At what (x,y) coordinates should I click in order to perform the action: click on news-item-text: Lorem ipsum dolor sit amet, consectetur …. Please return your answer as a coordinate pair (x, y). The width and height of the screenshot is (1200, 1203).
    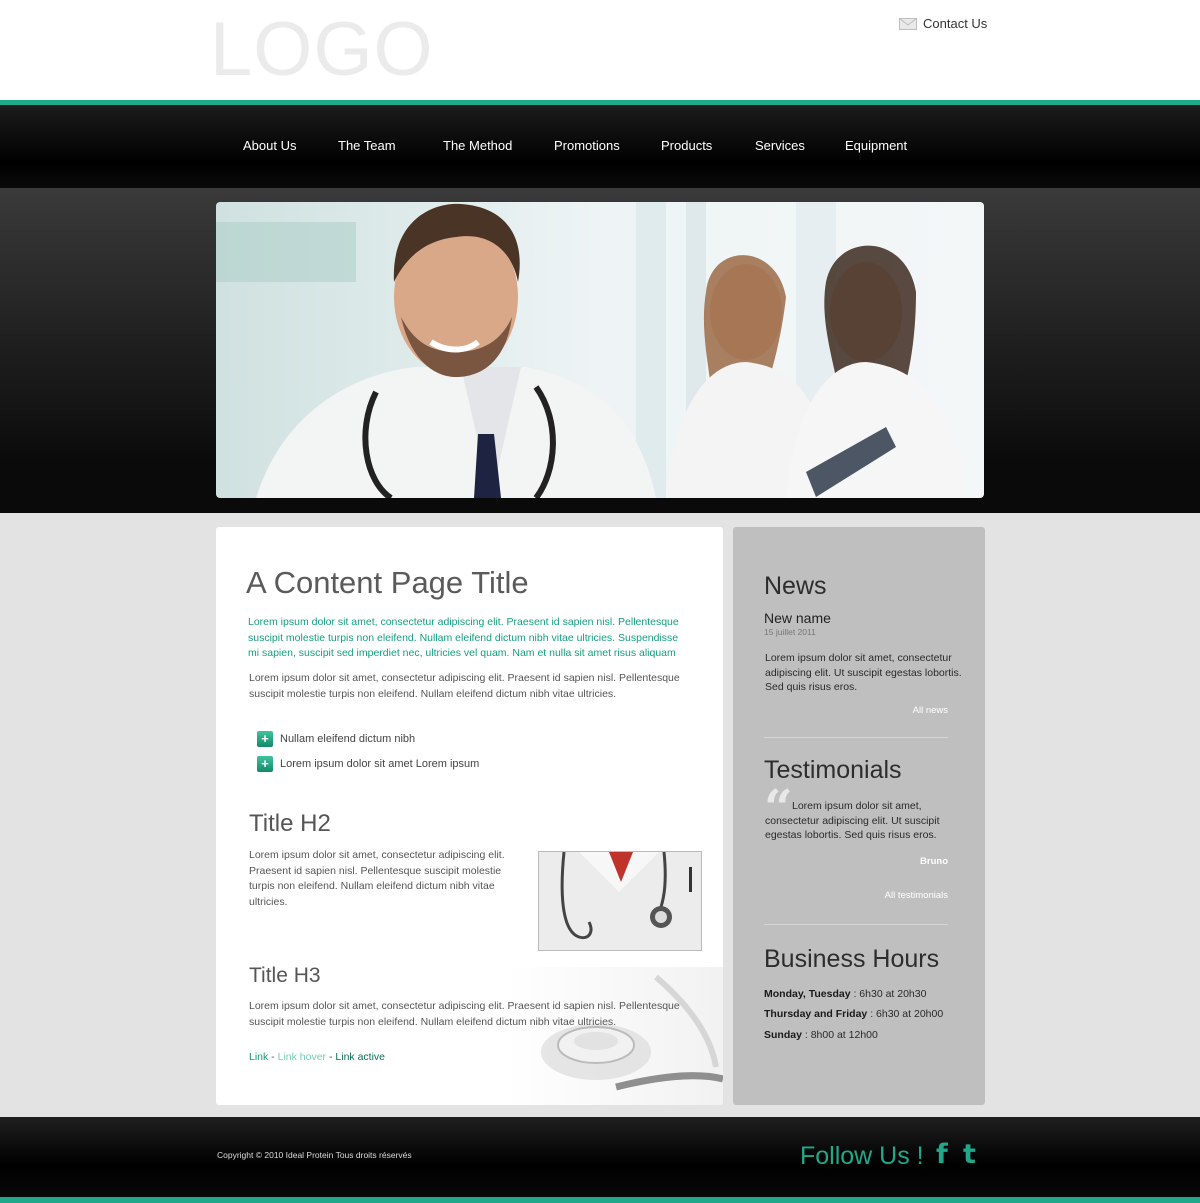
    Looking at the image, I should click on (863, 672).